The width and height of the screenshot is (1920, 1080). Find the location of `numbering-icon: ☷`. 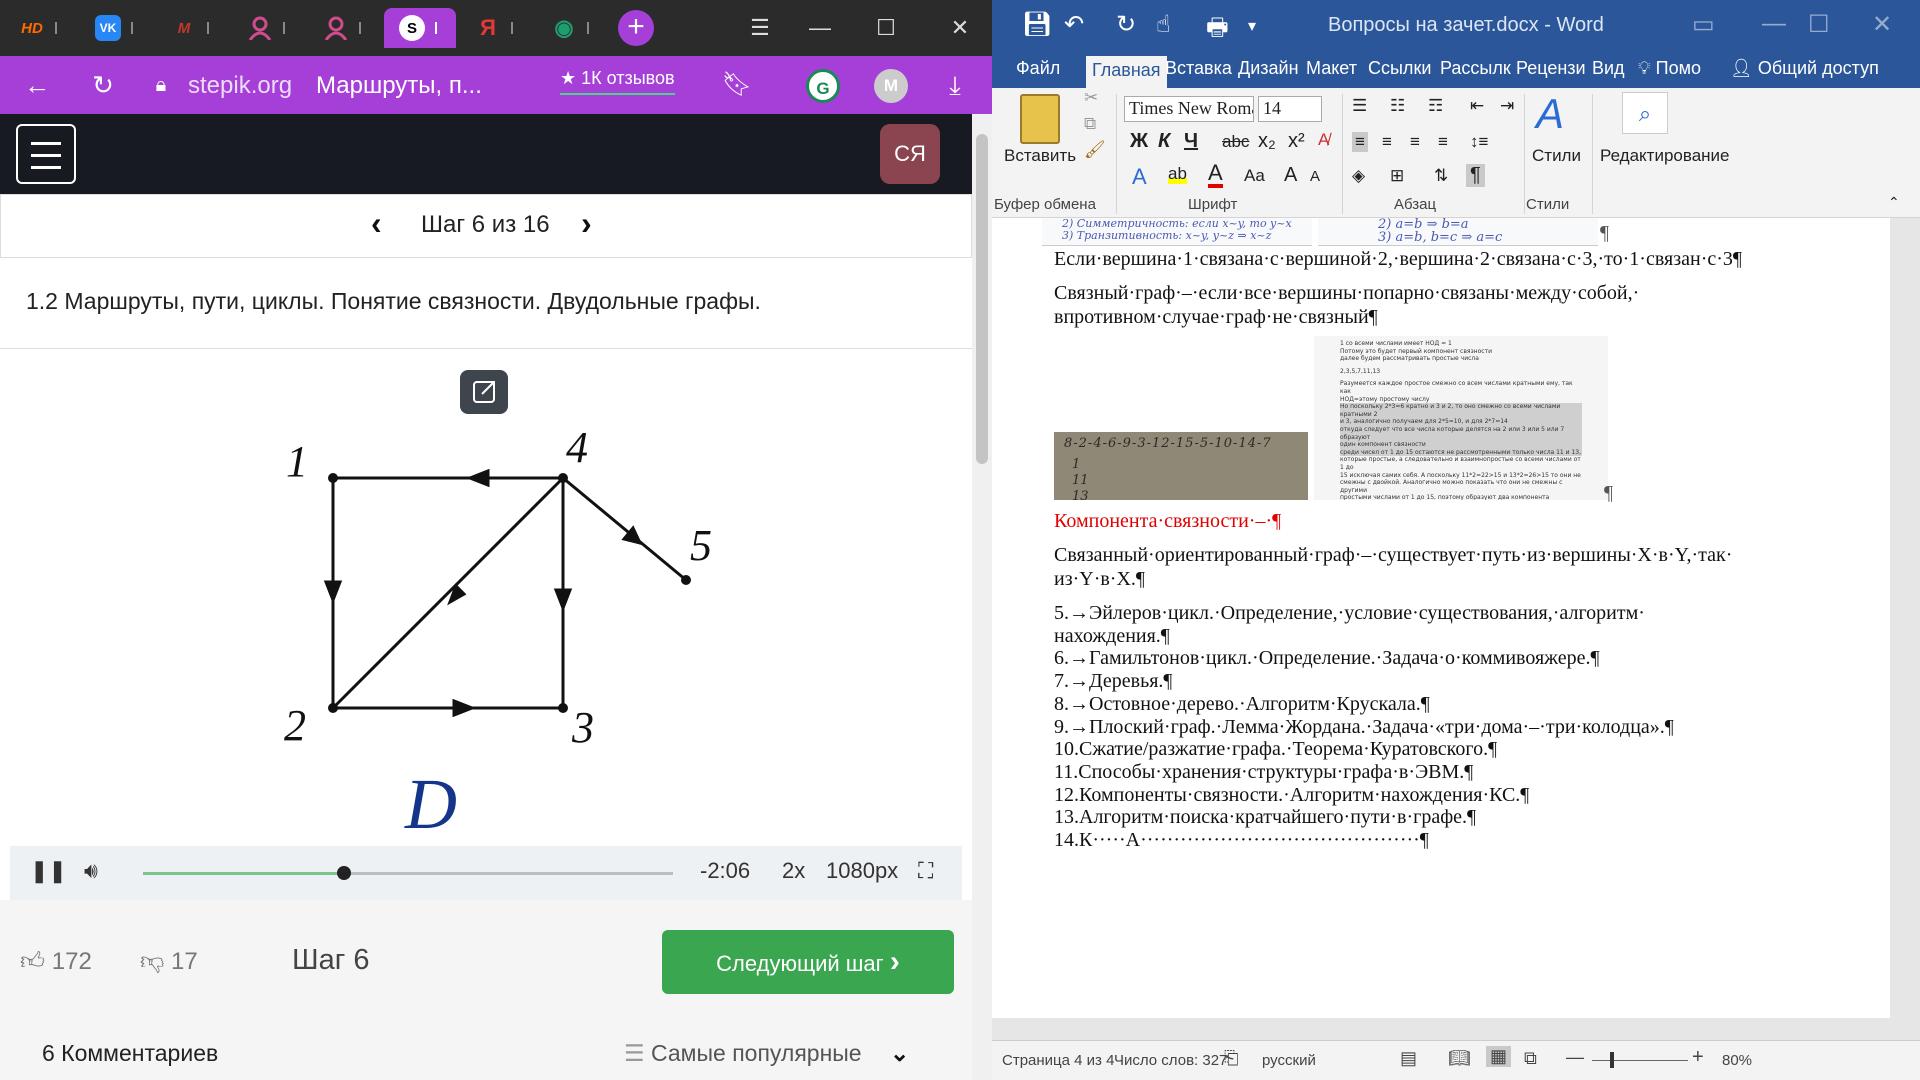

numbering-icon: ☷ is located at coordinates (1397, 106).